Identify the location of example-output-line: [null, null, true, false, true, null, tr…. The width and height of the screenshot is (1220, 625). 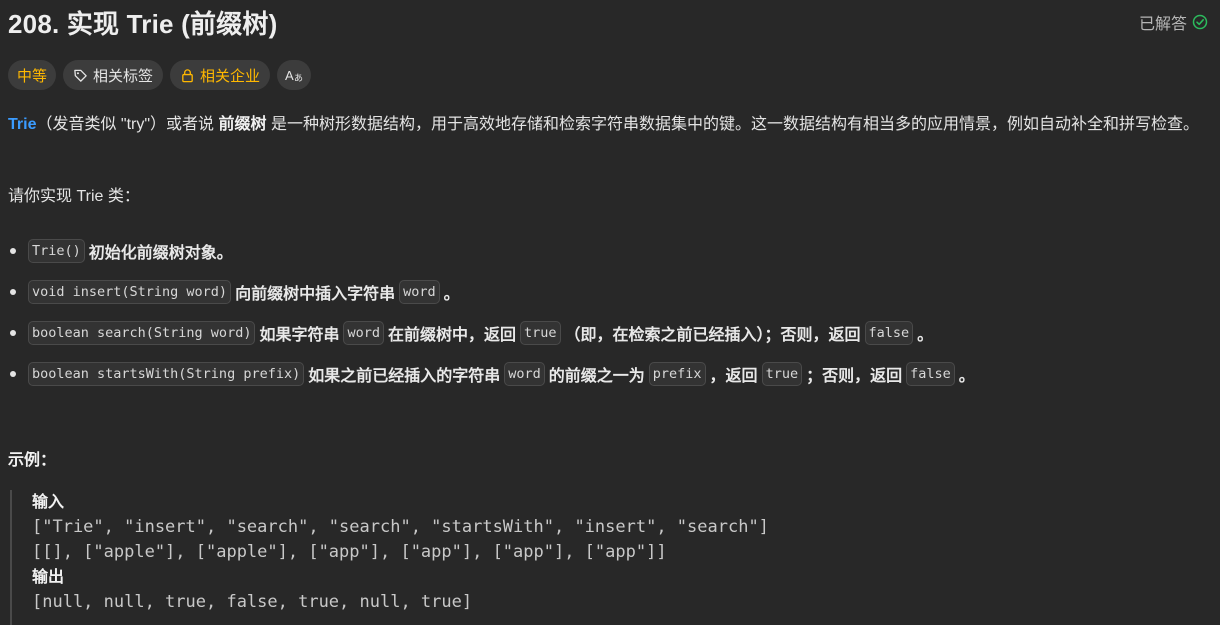
(252, 602).